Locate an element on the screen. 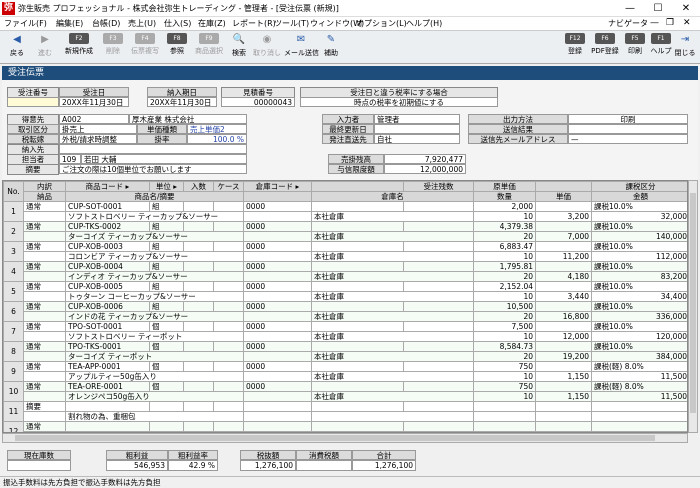 Image resolution: width=700 pixels, height=488 pixels. row-code: CUP-XOB-0003 is located at coordinates (107, 246).